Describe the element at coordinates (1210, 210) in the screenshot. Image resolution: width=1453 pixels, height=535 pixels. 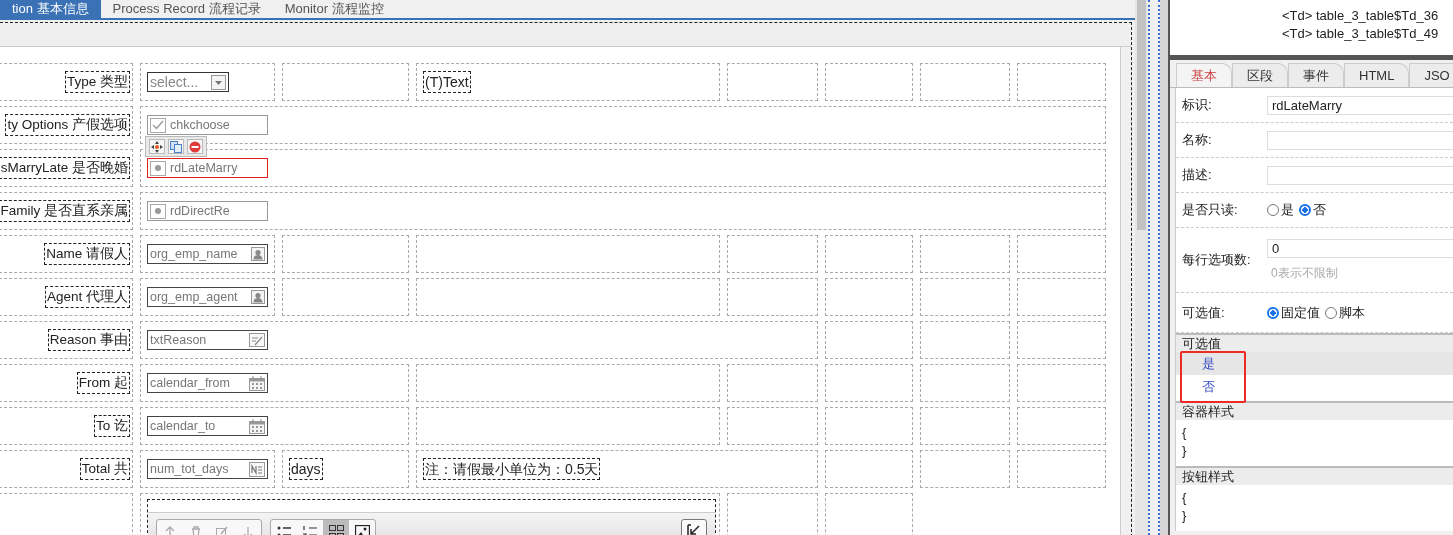
I see `property-label: 是否只读:` at that location.